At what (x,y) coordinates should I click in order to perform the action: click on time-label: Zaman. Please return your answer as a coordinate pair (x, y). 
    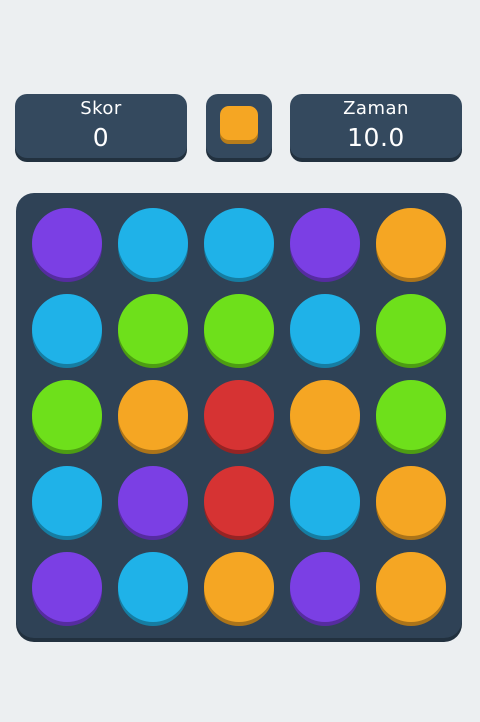
    Looking at the image, I should click on (376, 108).